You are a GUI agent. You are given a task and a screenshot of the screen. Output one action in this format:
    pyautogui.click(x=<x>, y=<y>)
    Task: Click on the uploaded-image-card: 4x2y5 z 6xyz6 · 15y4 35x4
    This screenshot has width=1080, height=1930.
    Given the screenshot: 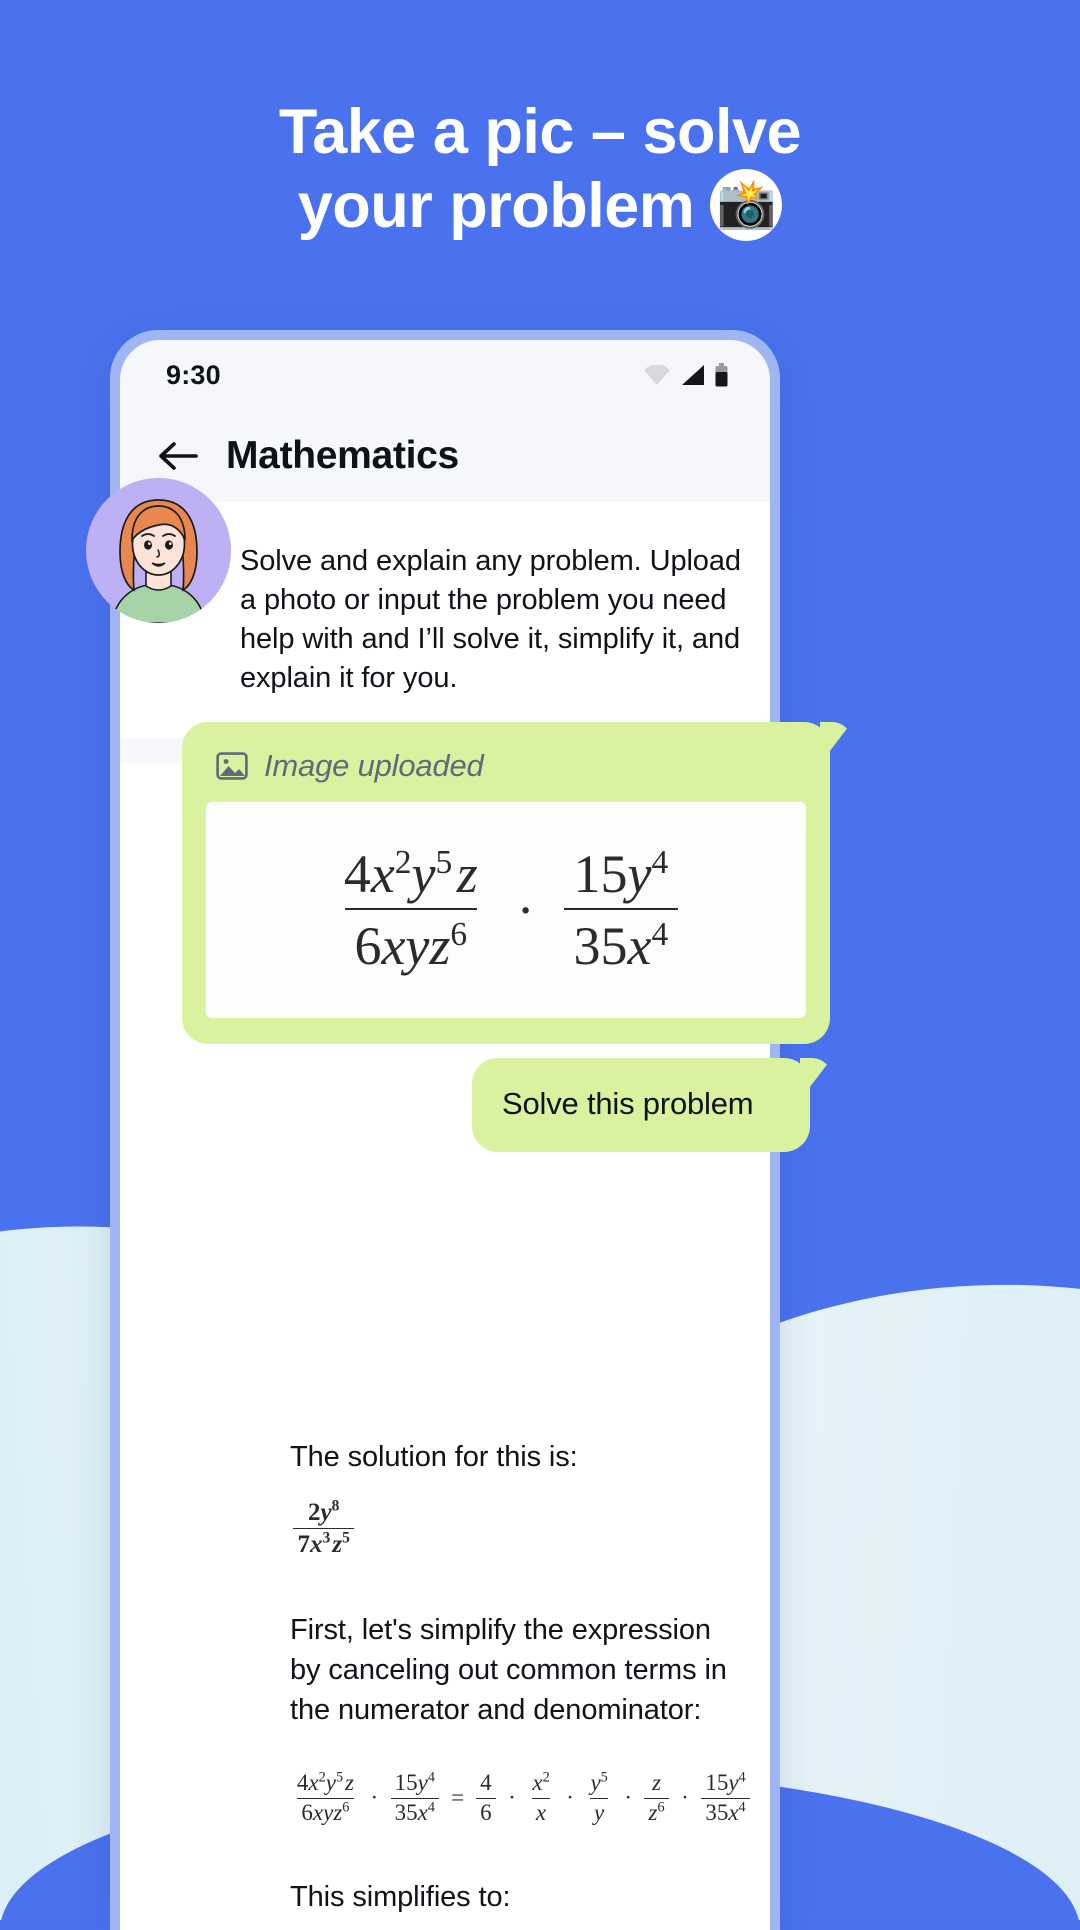 What is the action you would take?
    pyautogui.click(x=506, y=910)
    